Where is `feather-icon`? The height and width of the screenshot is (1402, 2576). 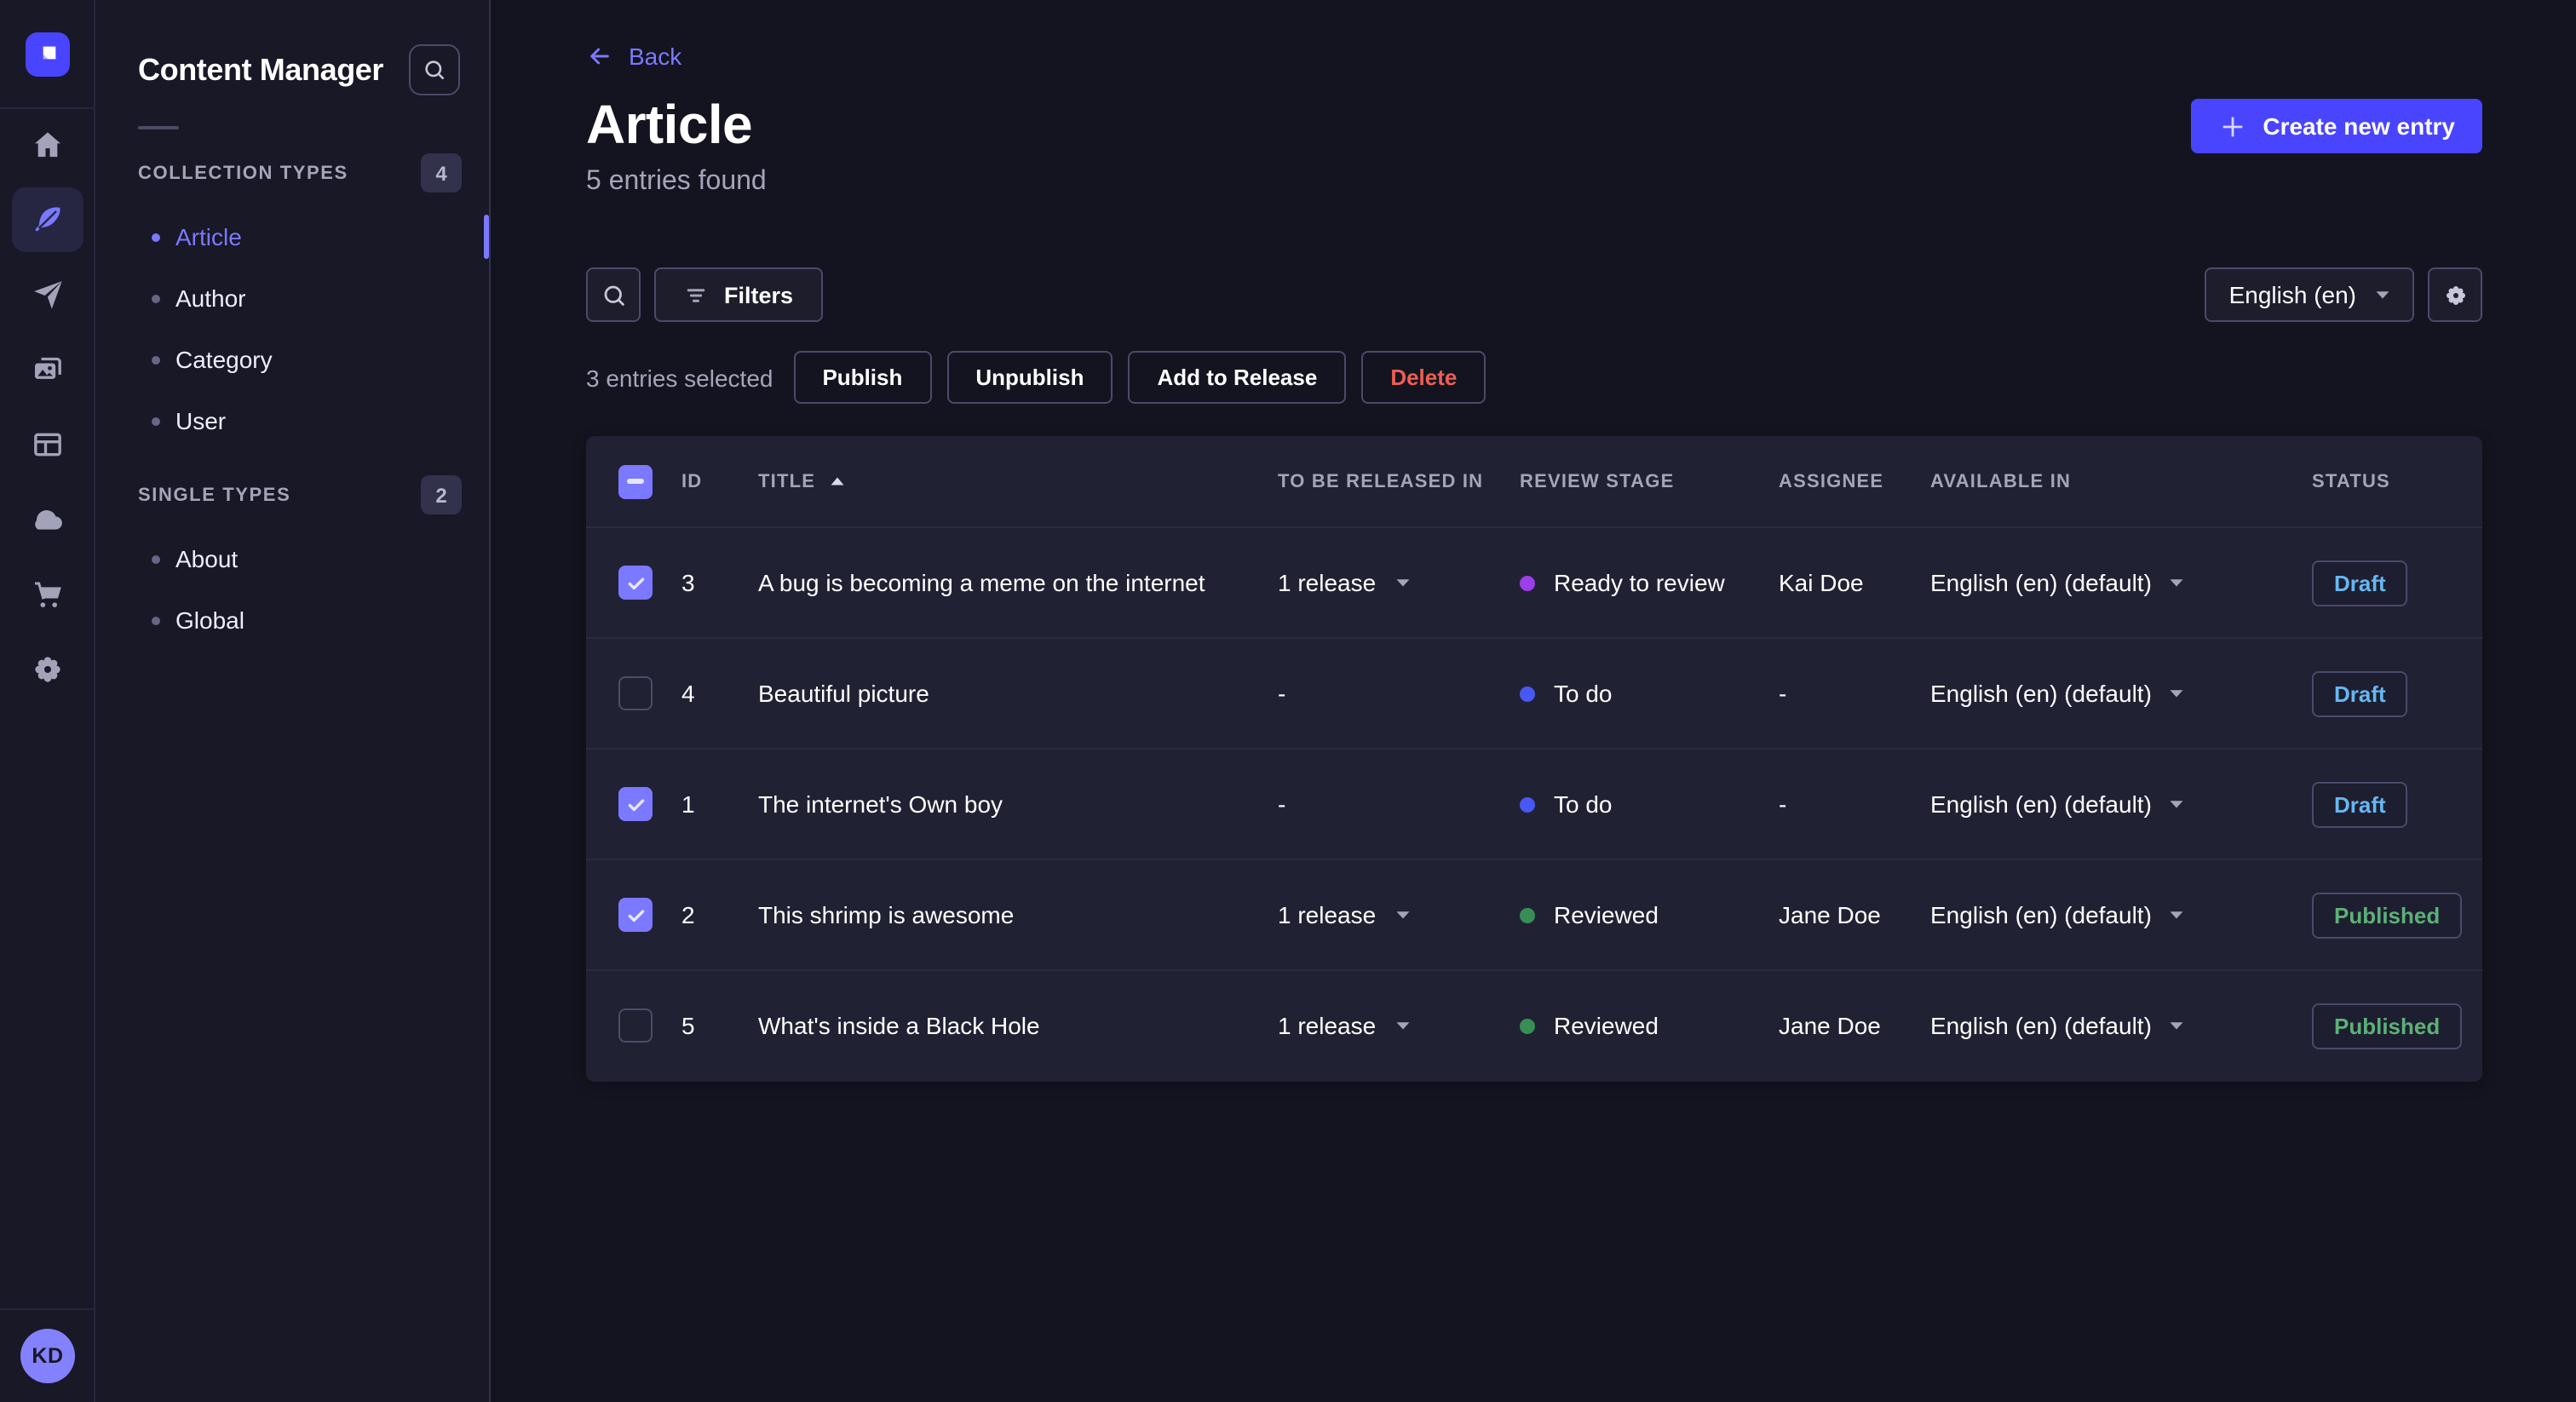
feather-icon is located at coordinates (48, 220).